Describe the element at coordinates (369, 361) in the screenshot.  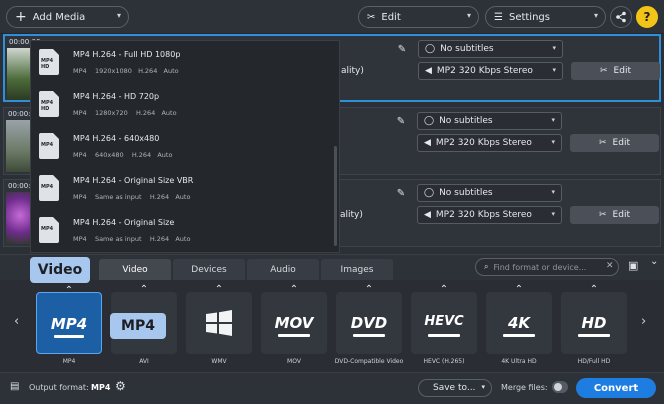
I see `format-label: DVD-Compatible Video` at that location.